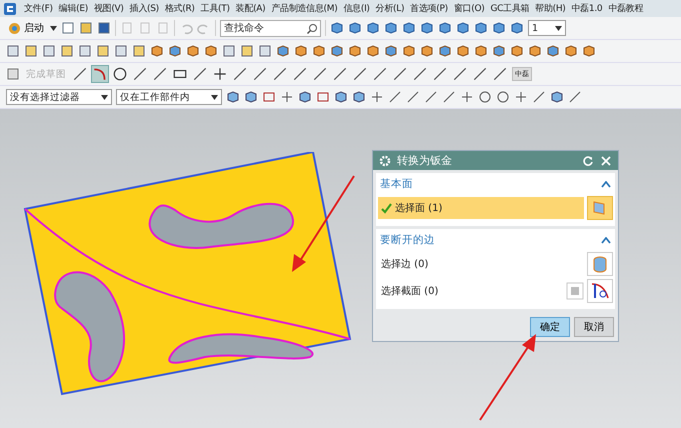 This screenshot has width=681, height=428. I want to click on menu-item: 分析(L), so click(390, 8).